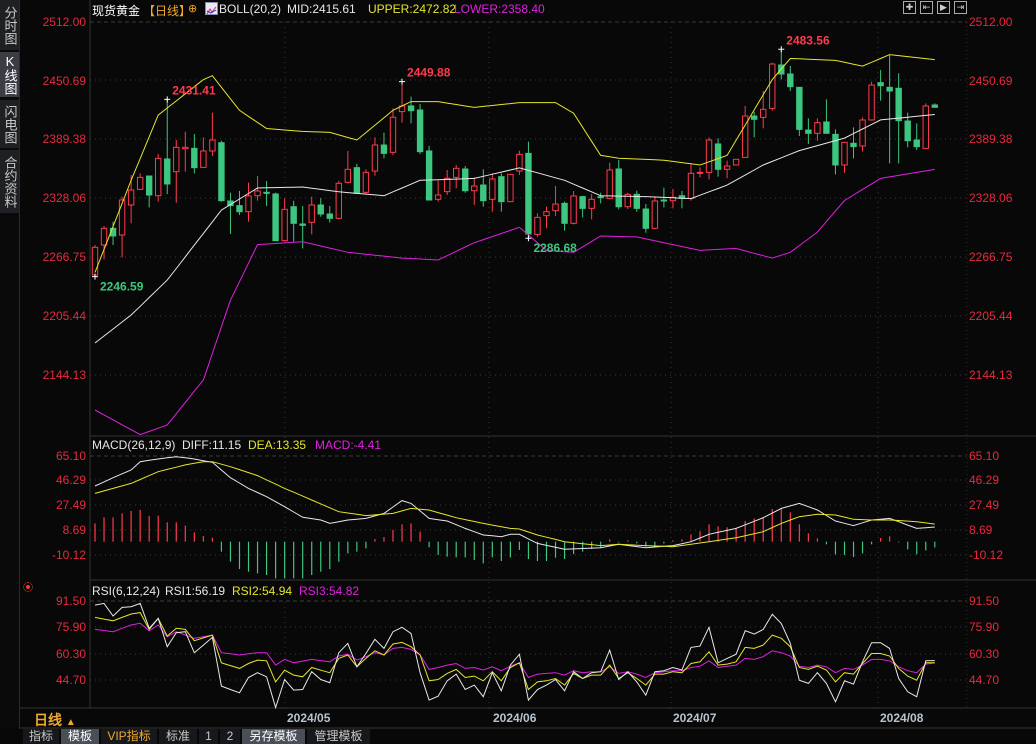  I want to click on tab-save-template: 另存模板, so click(273, 736).